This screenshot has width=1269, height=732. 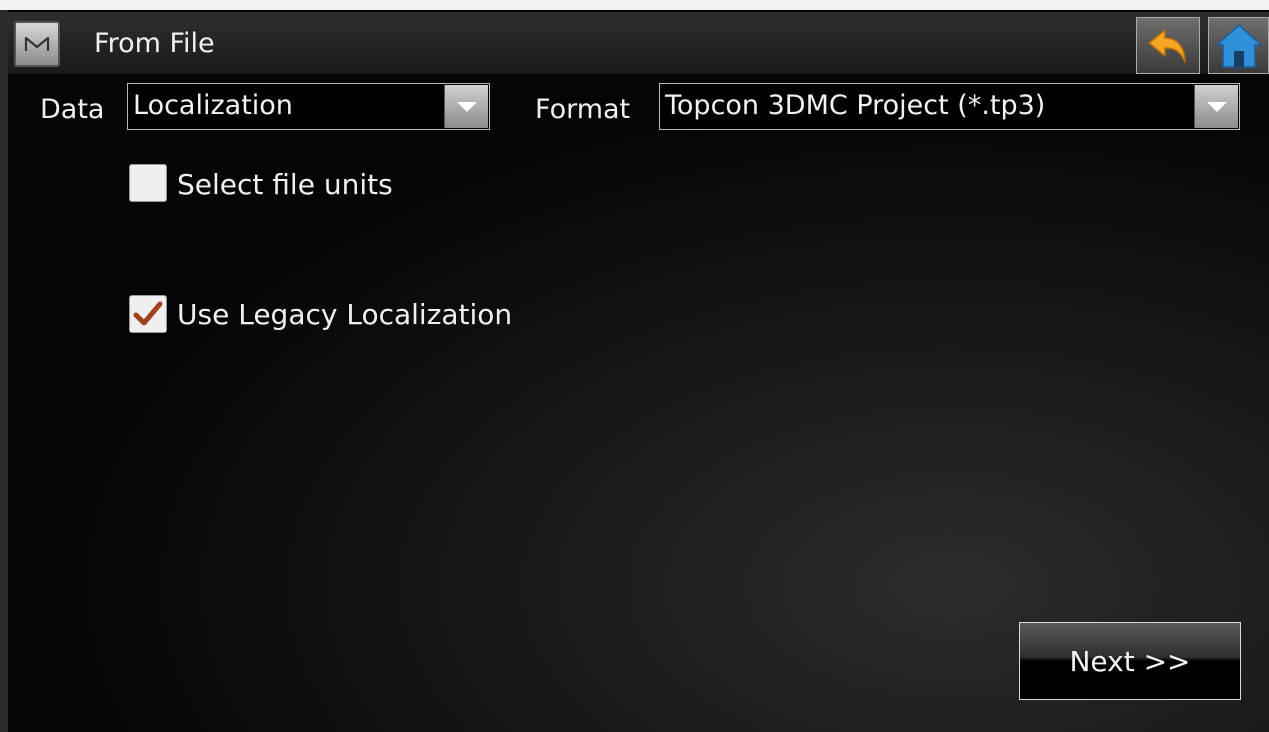 I want to click on left-edge, so click(x=4, y=371).